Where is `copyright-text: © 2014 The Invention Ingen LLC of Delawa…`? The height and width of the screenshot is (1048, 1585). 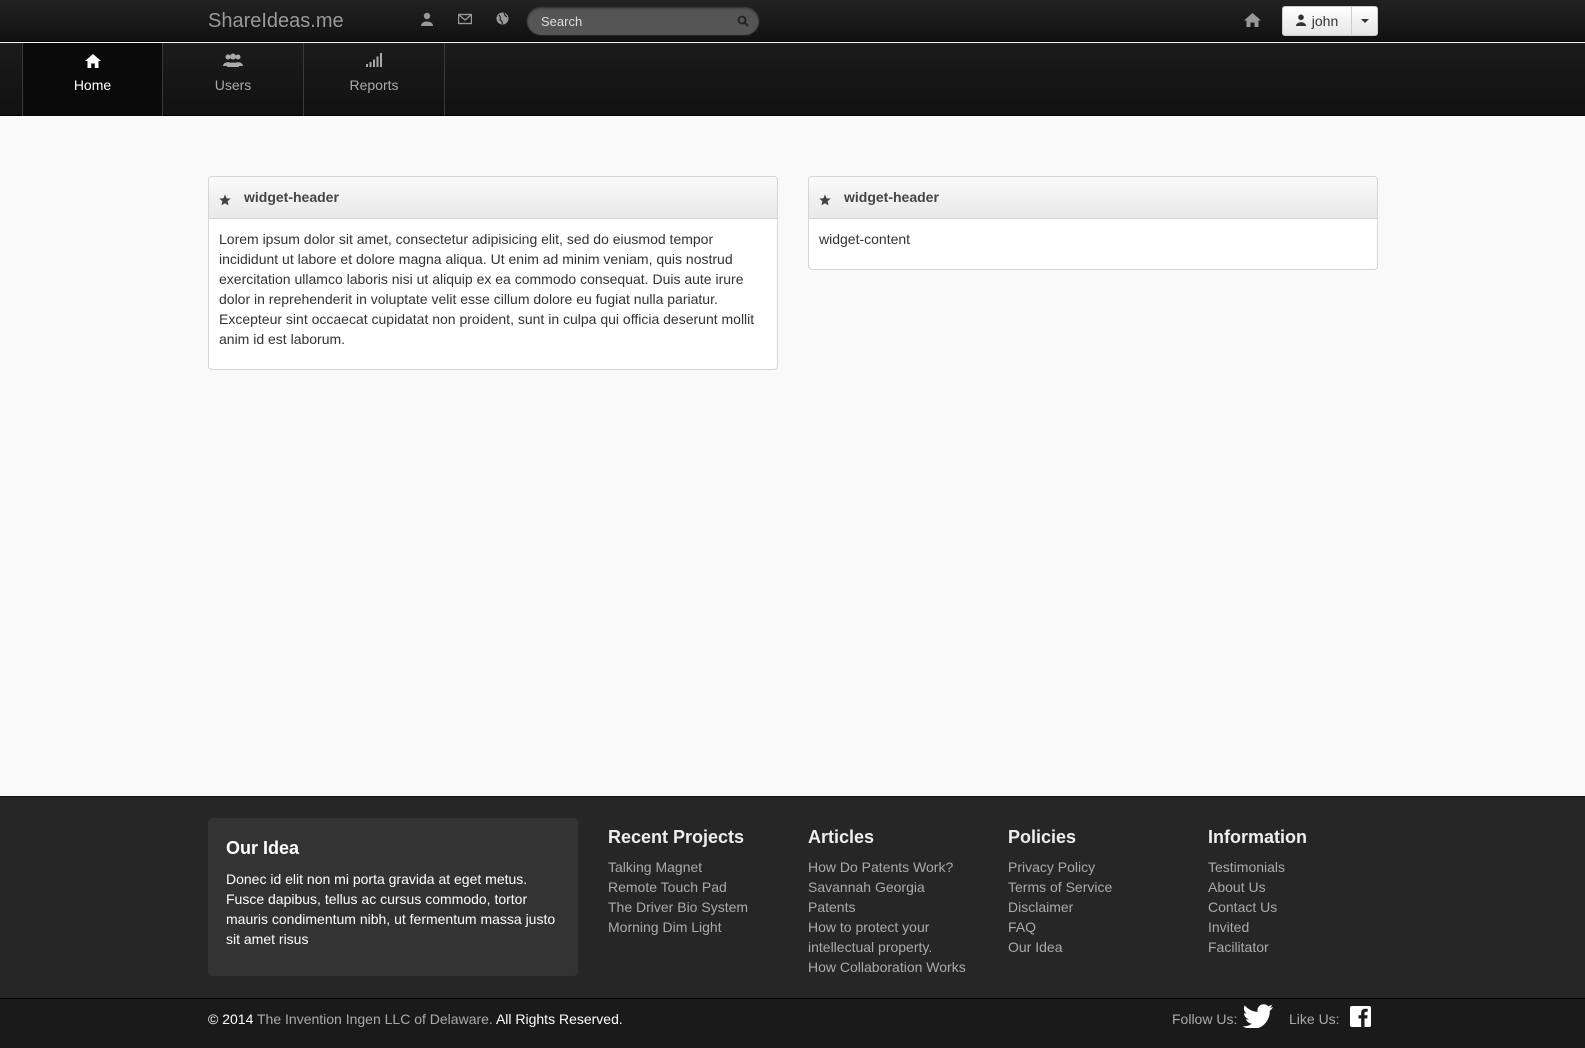 copyright-text: © 2014 The Invention Ingen LLC of Delawa… is located at coordinates (415, 1019).